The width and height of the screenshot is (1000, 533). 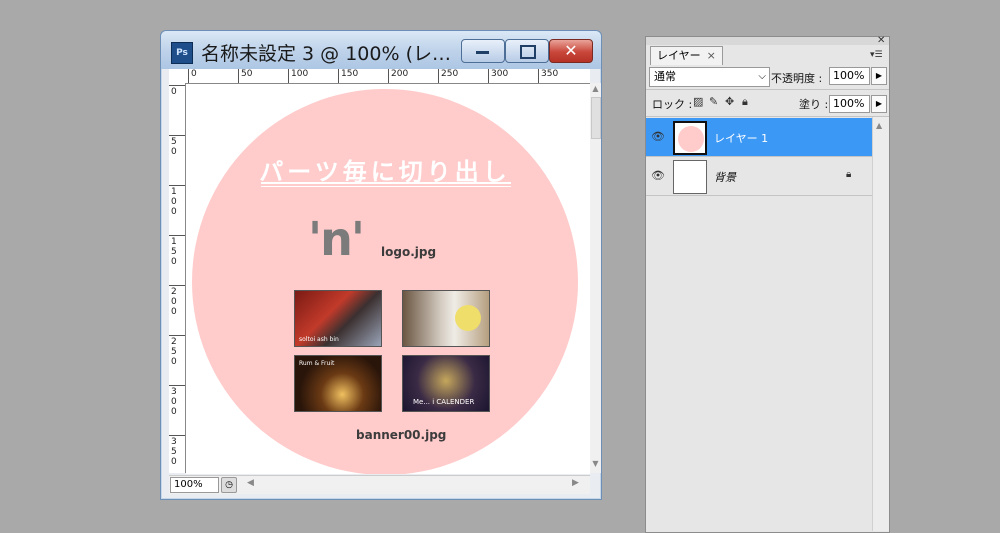 I want to click on horizontal-ruler: 0 50 100 150 200 250 300 350, so click(x=388, y=76).